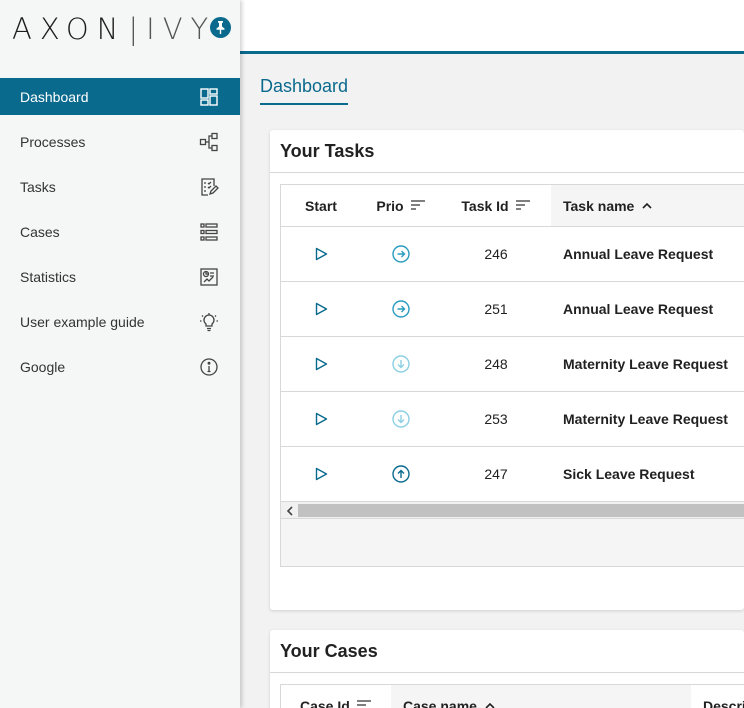  What do you see at coordinates (209, 97) in the screenshot?
I see `dashboard-icon` at bounding box center [209, 97].